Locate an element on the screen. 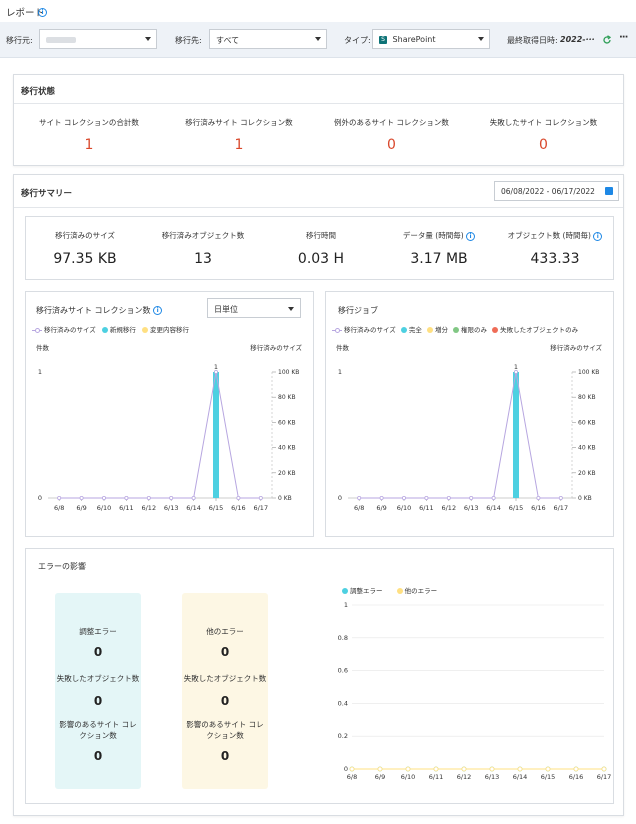 The height and width of the screenshot is (824, 636). summary-objects-value: 13 is located at coordinates (203, 259).